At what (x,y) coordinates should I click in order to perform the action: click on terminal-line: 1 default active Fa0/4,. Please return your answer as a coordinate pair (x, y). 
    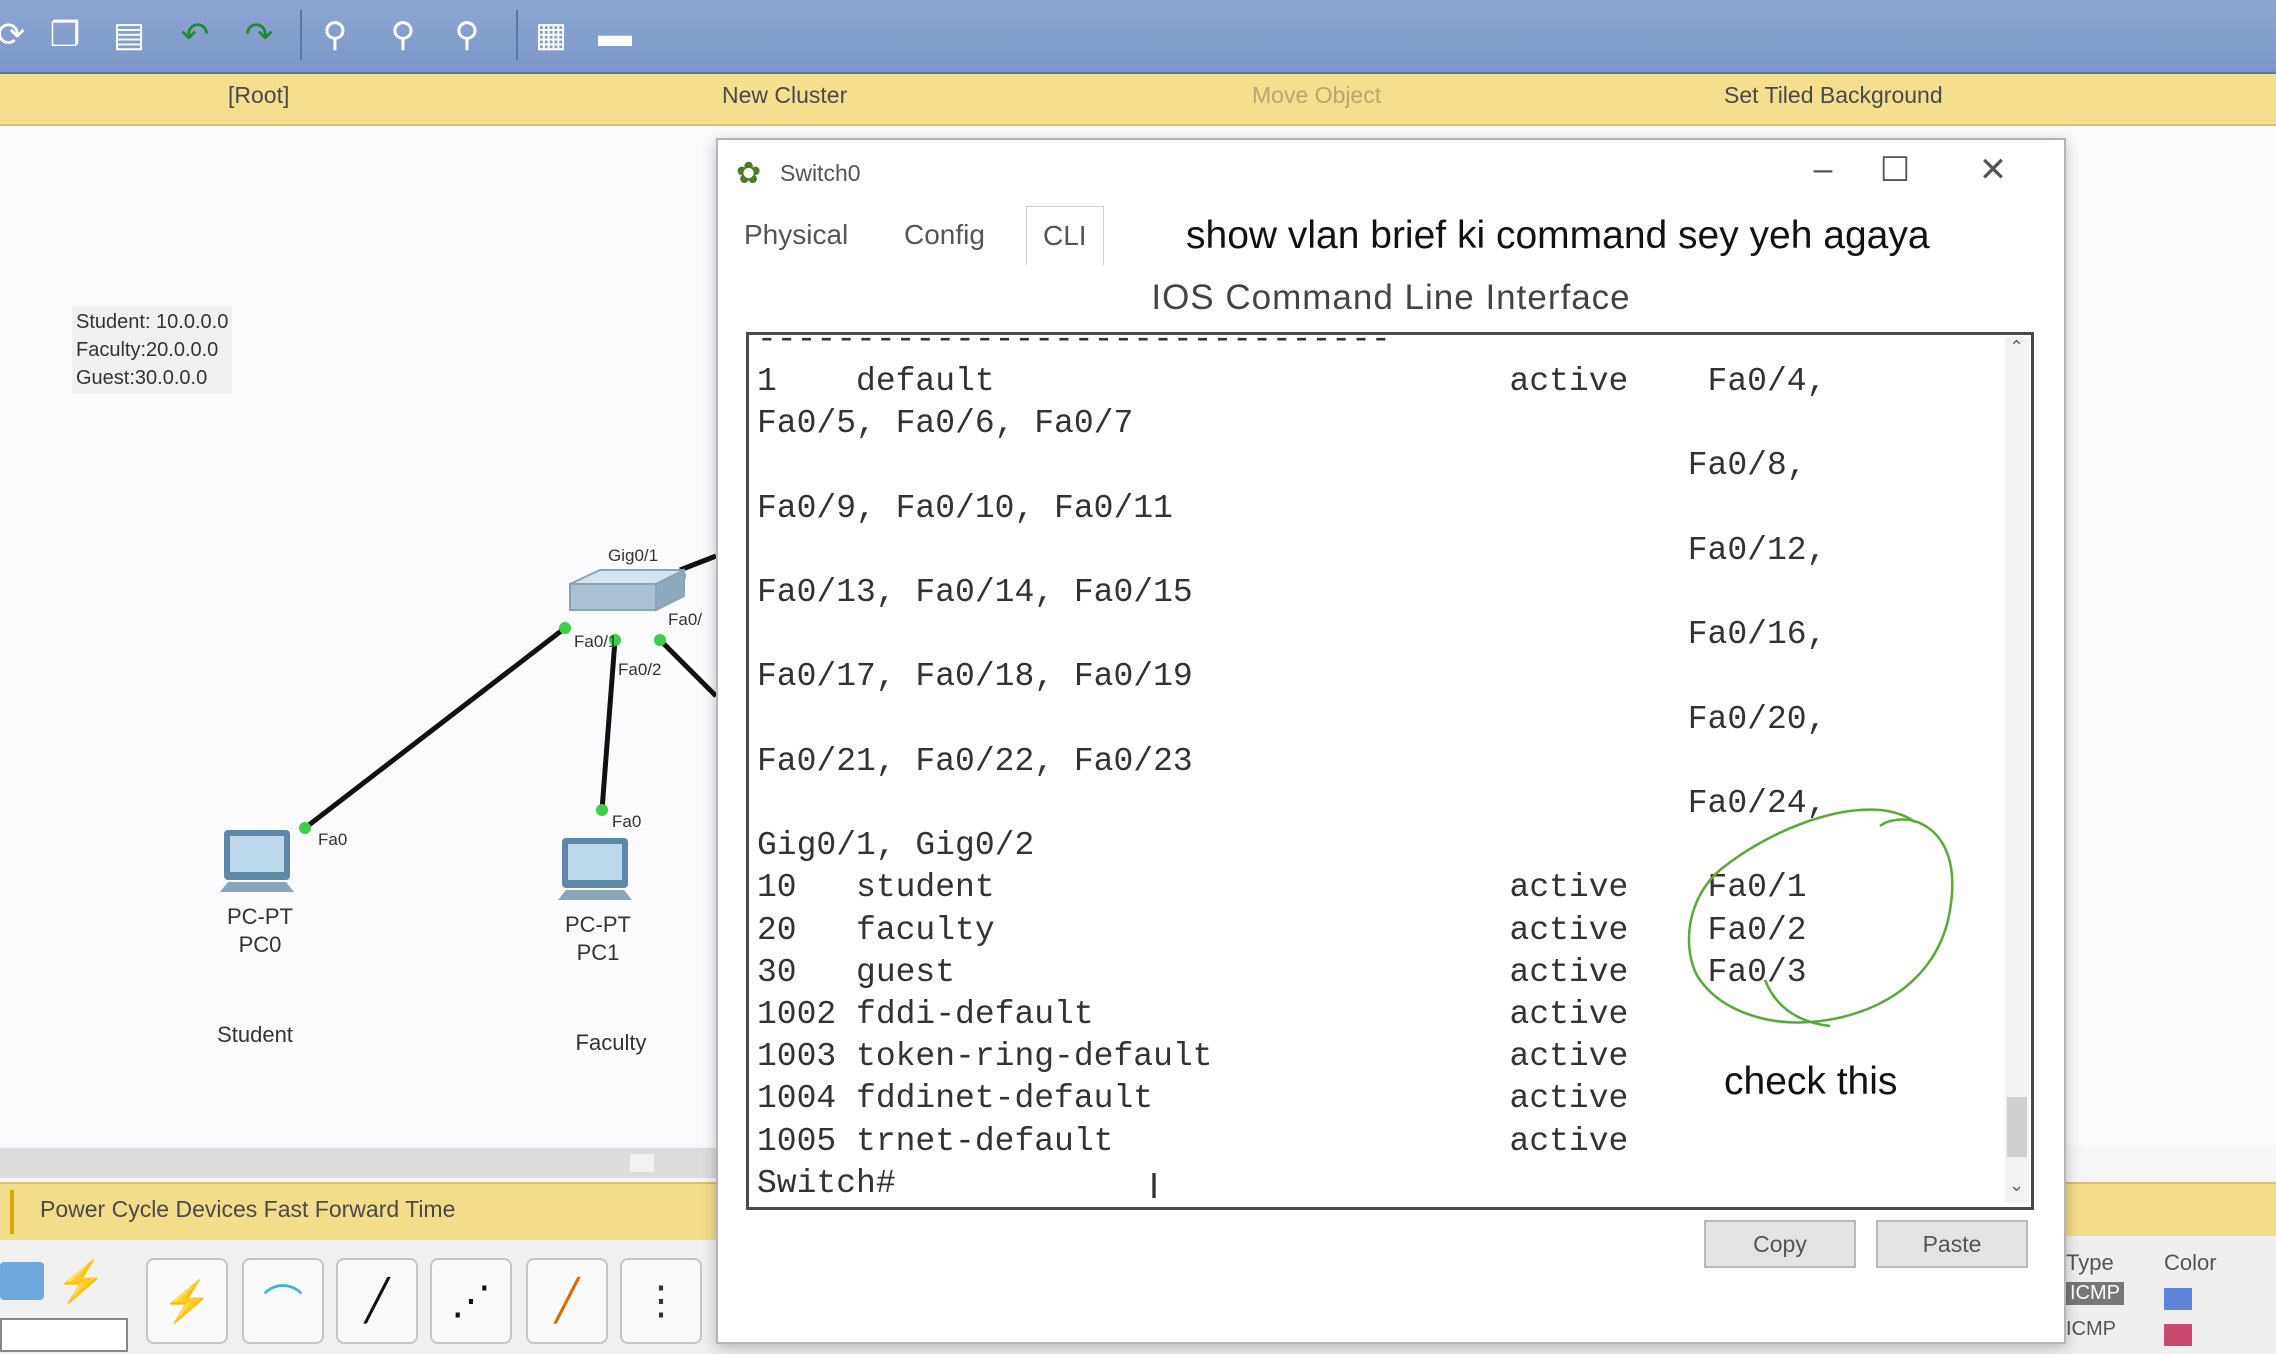
    Looking at the image, I should click on (1292, 381).